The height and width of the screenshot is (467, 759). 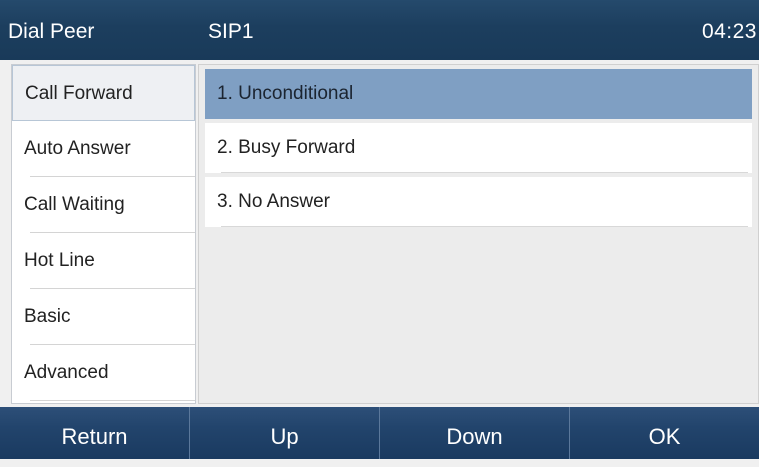 What do you see at coordinates (51, 31) in the screenshot?
I see `app-title: Dial Peer` at bounding box center [51, 31].